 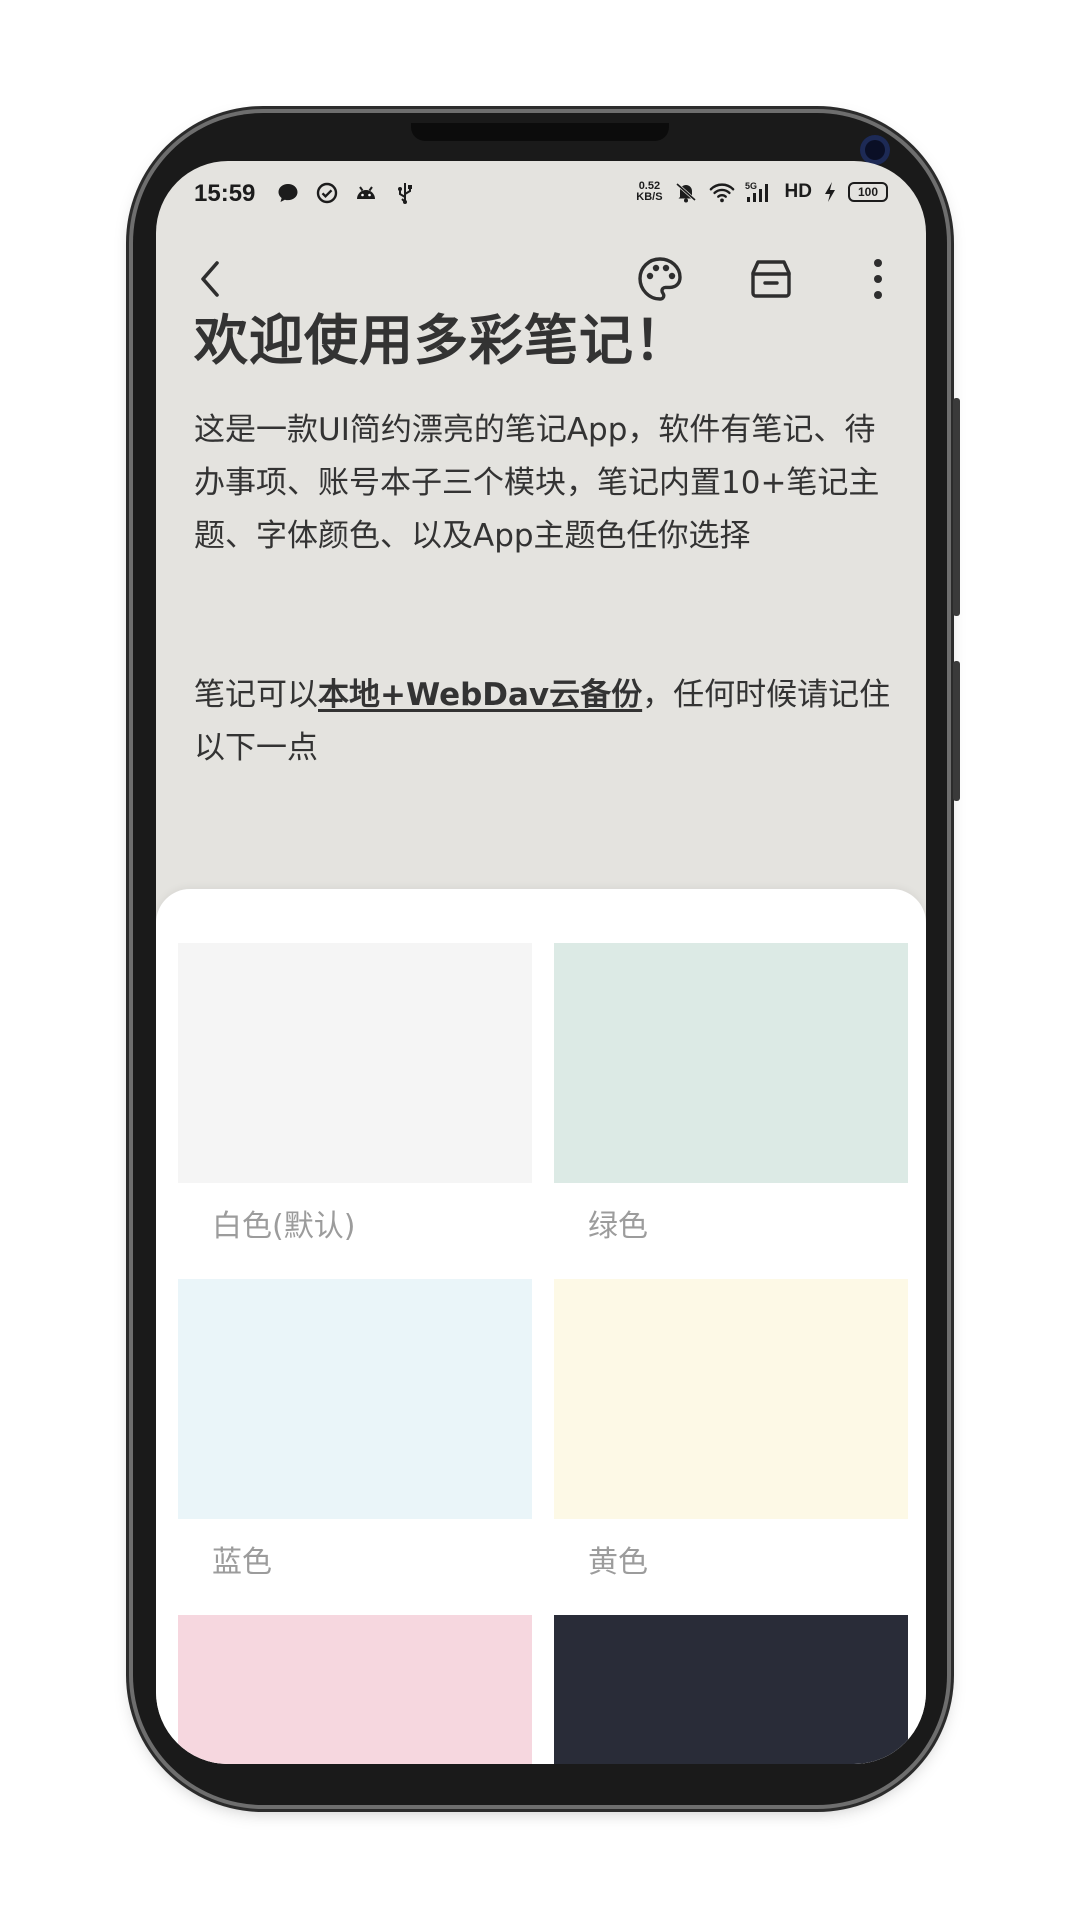 What do you see at coordinates (722, 192) in the screenshot?
I see `wifi-icon` at bounding box center [722, 192].